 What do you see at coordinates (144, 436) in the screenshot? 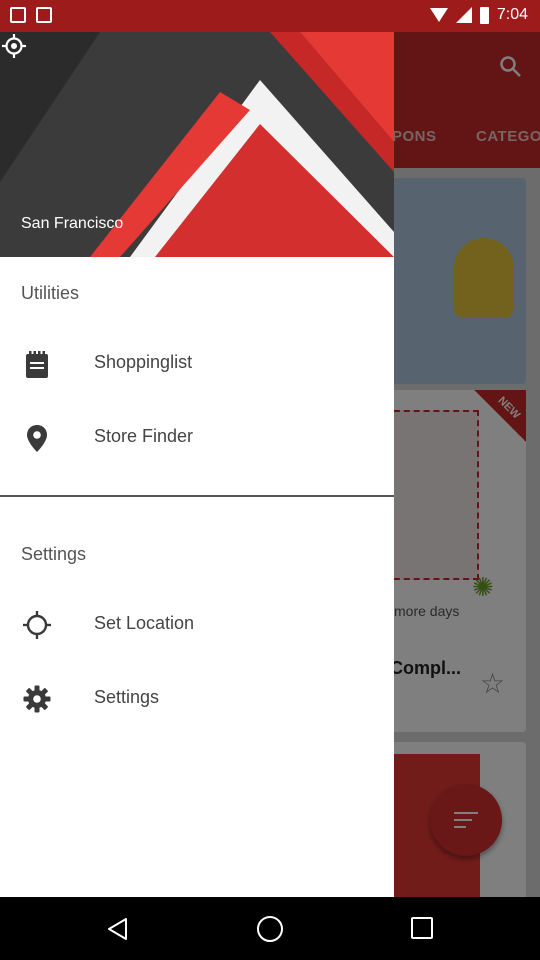
I see `menu-label-store-finder: Store Finder` at bounding box center [144, 436].